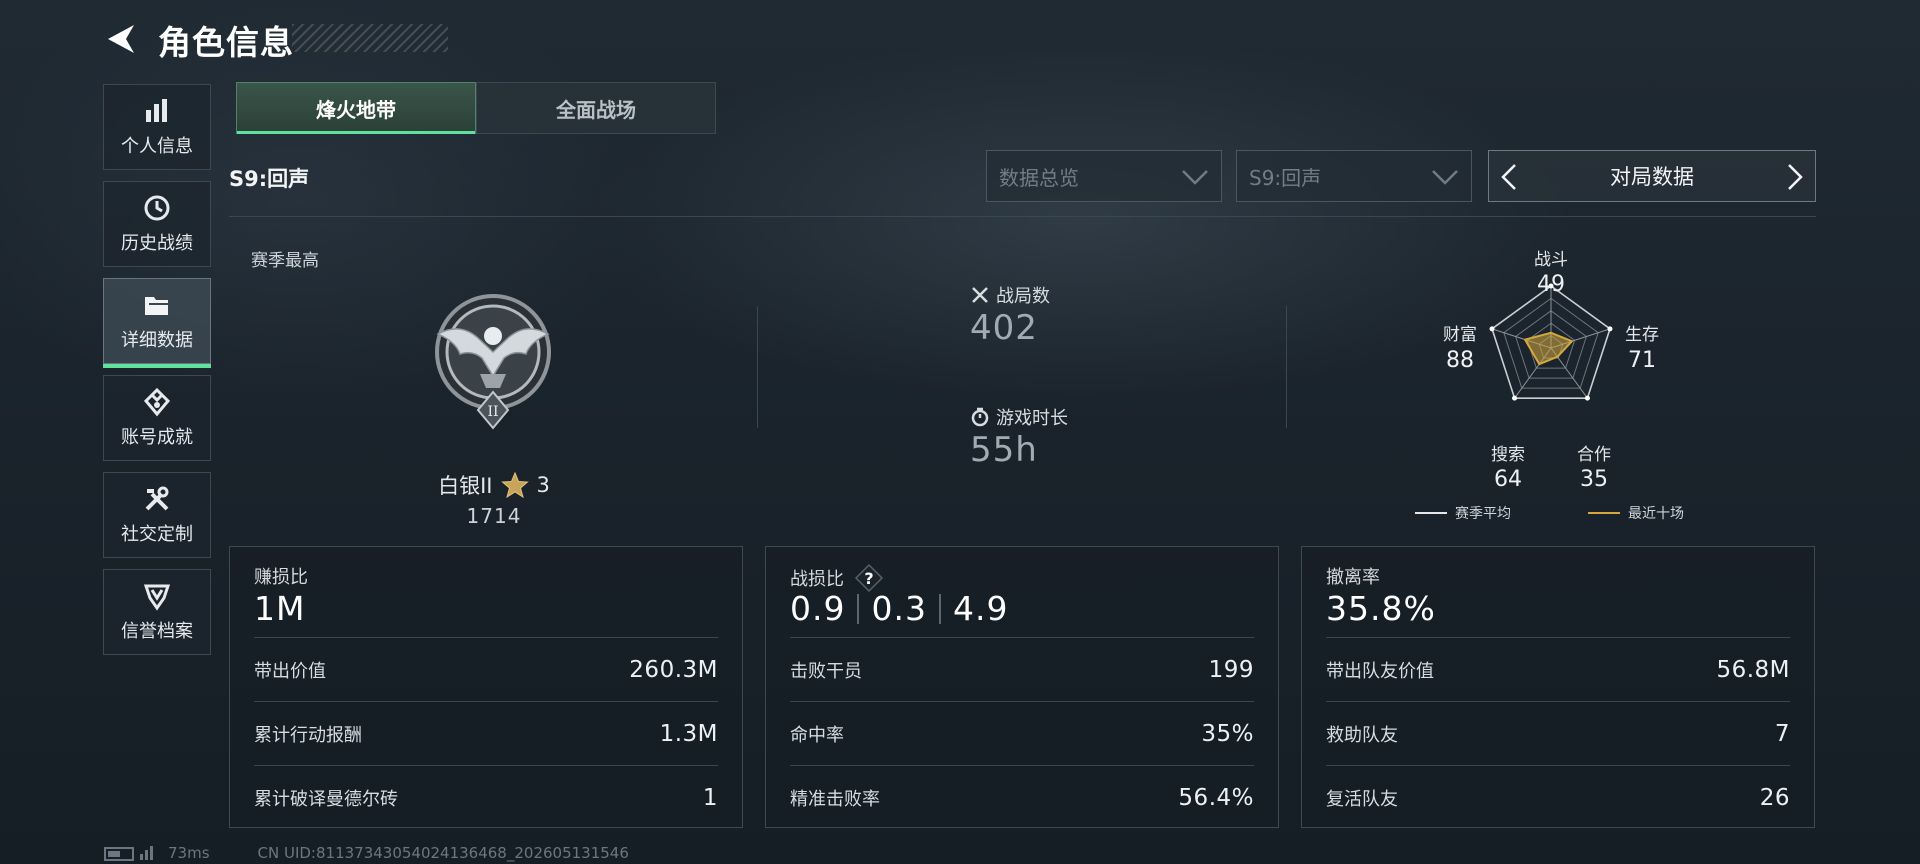 The height and width of the screenshot is (864, 1920). I want to click on table-row: 精准击败率 56.4%, so click(1022, 797).